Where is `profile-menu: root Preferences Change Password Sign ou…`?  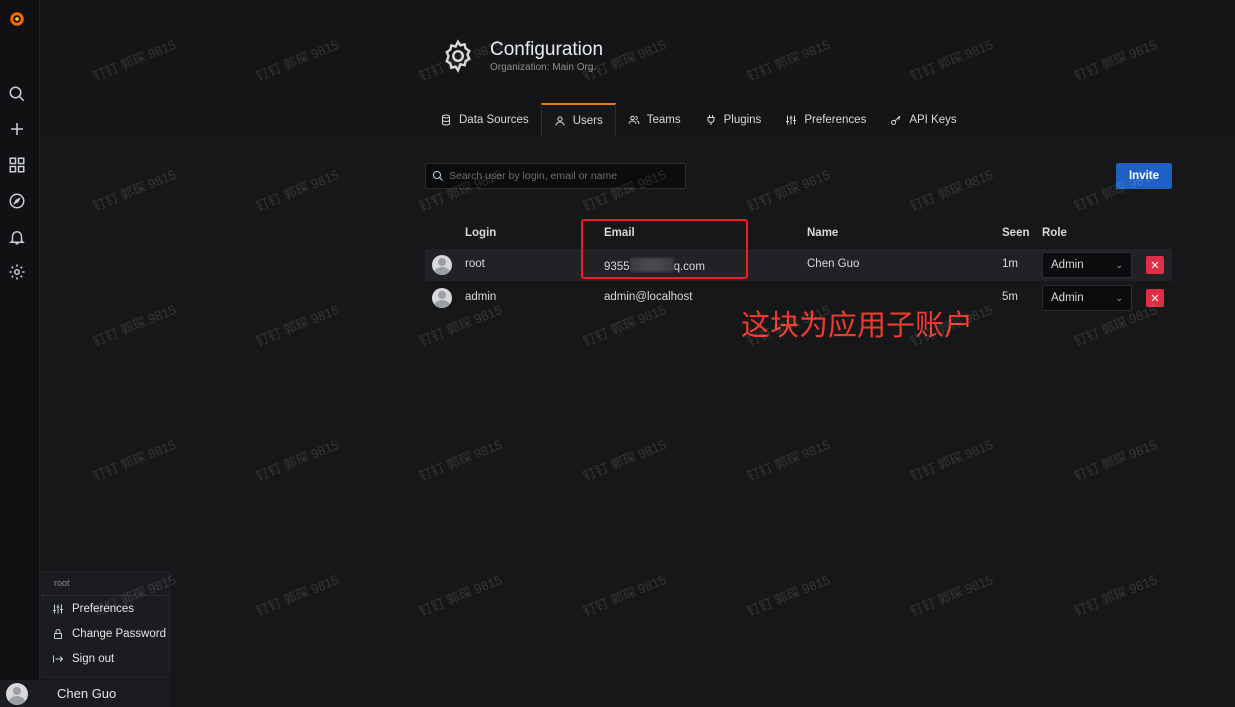
profile-menu: root Preferences Change Password Sign ou… is located at coordinates (105, 624).